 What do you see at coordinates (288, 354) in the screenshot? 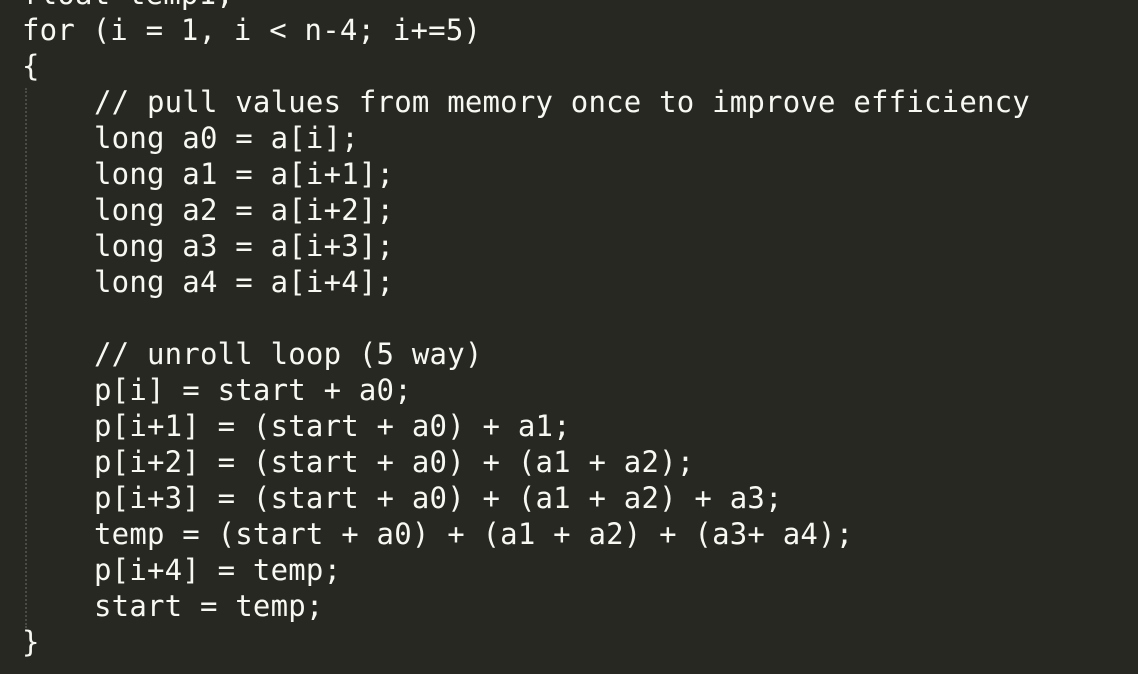
I see `code-line-text: // unroll loop (5 way)` at bounding box center [288, 354].